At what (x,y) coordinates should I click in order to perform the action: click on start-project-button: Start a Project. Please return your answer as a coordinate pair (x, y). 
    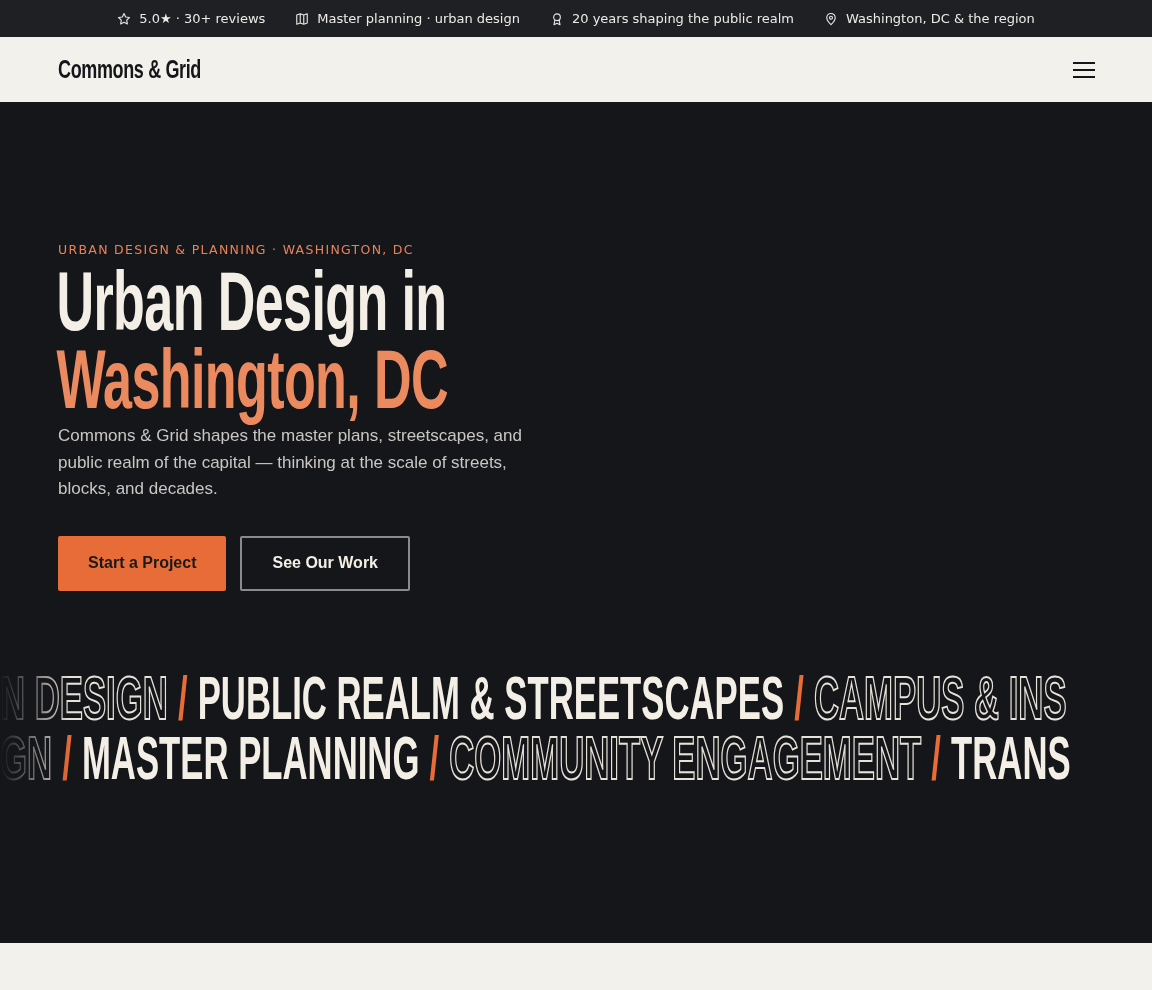
    Looking at the image, I should click on (142, 563).